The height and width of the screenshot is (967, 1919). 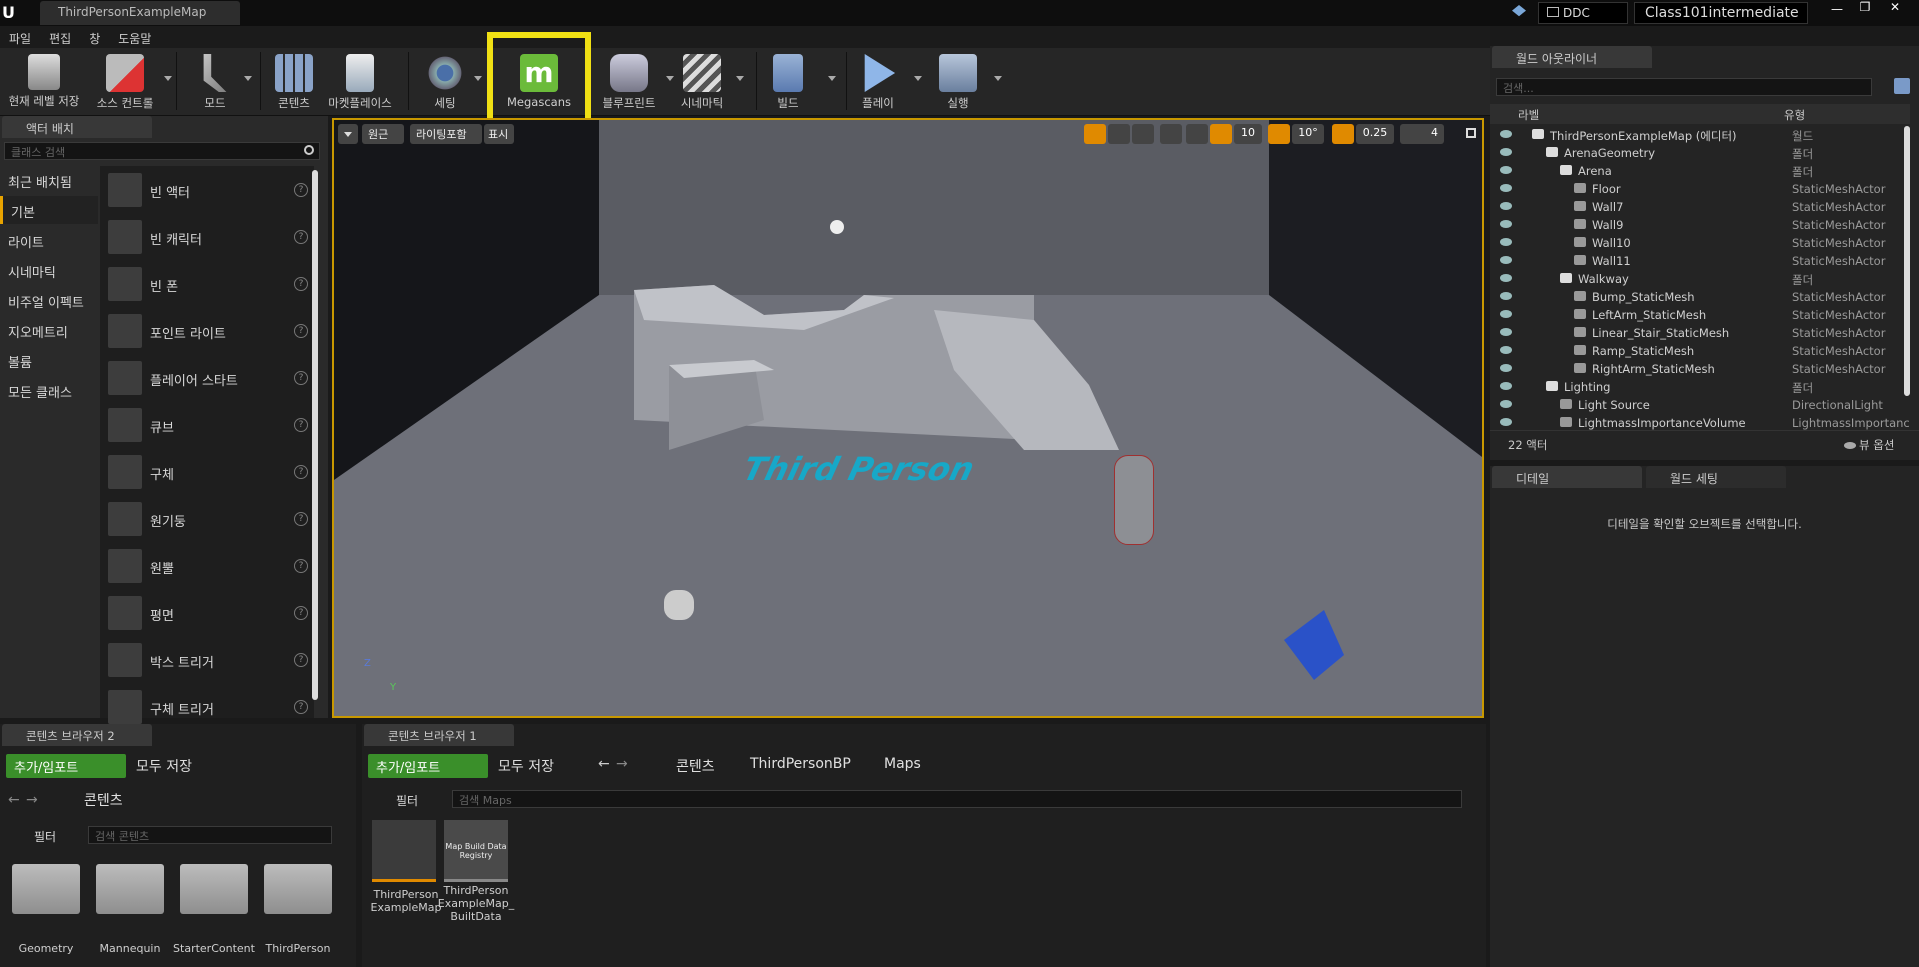 What do you see at coordinates (49, 330) in the screenshot?
I see `category-geometry: 지오메트리` at bounding box center [49, 330].